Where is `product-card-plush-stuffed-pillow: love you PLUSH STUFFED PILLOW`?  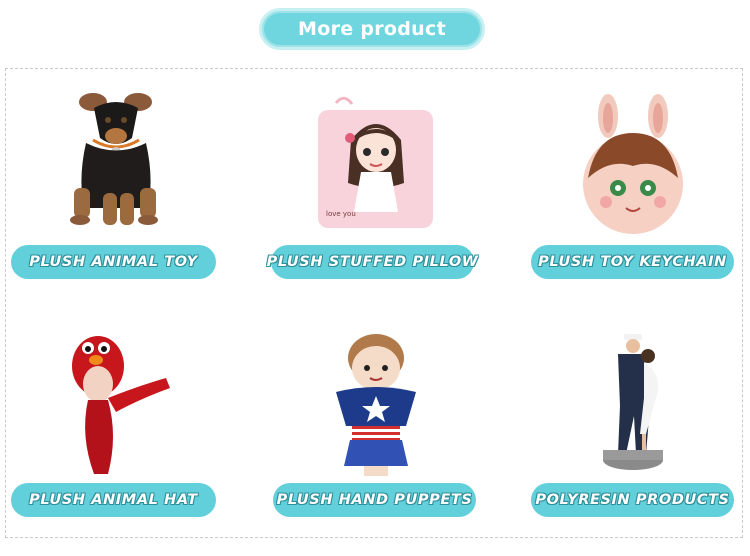
product-card-plush-stuffed-pillow: love you PLUSH STUFFED PILLOW is located at coordinates (376, 198).